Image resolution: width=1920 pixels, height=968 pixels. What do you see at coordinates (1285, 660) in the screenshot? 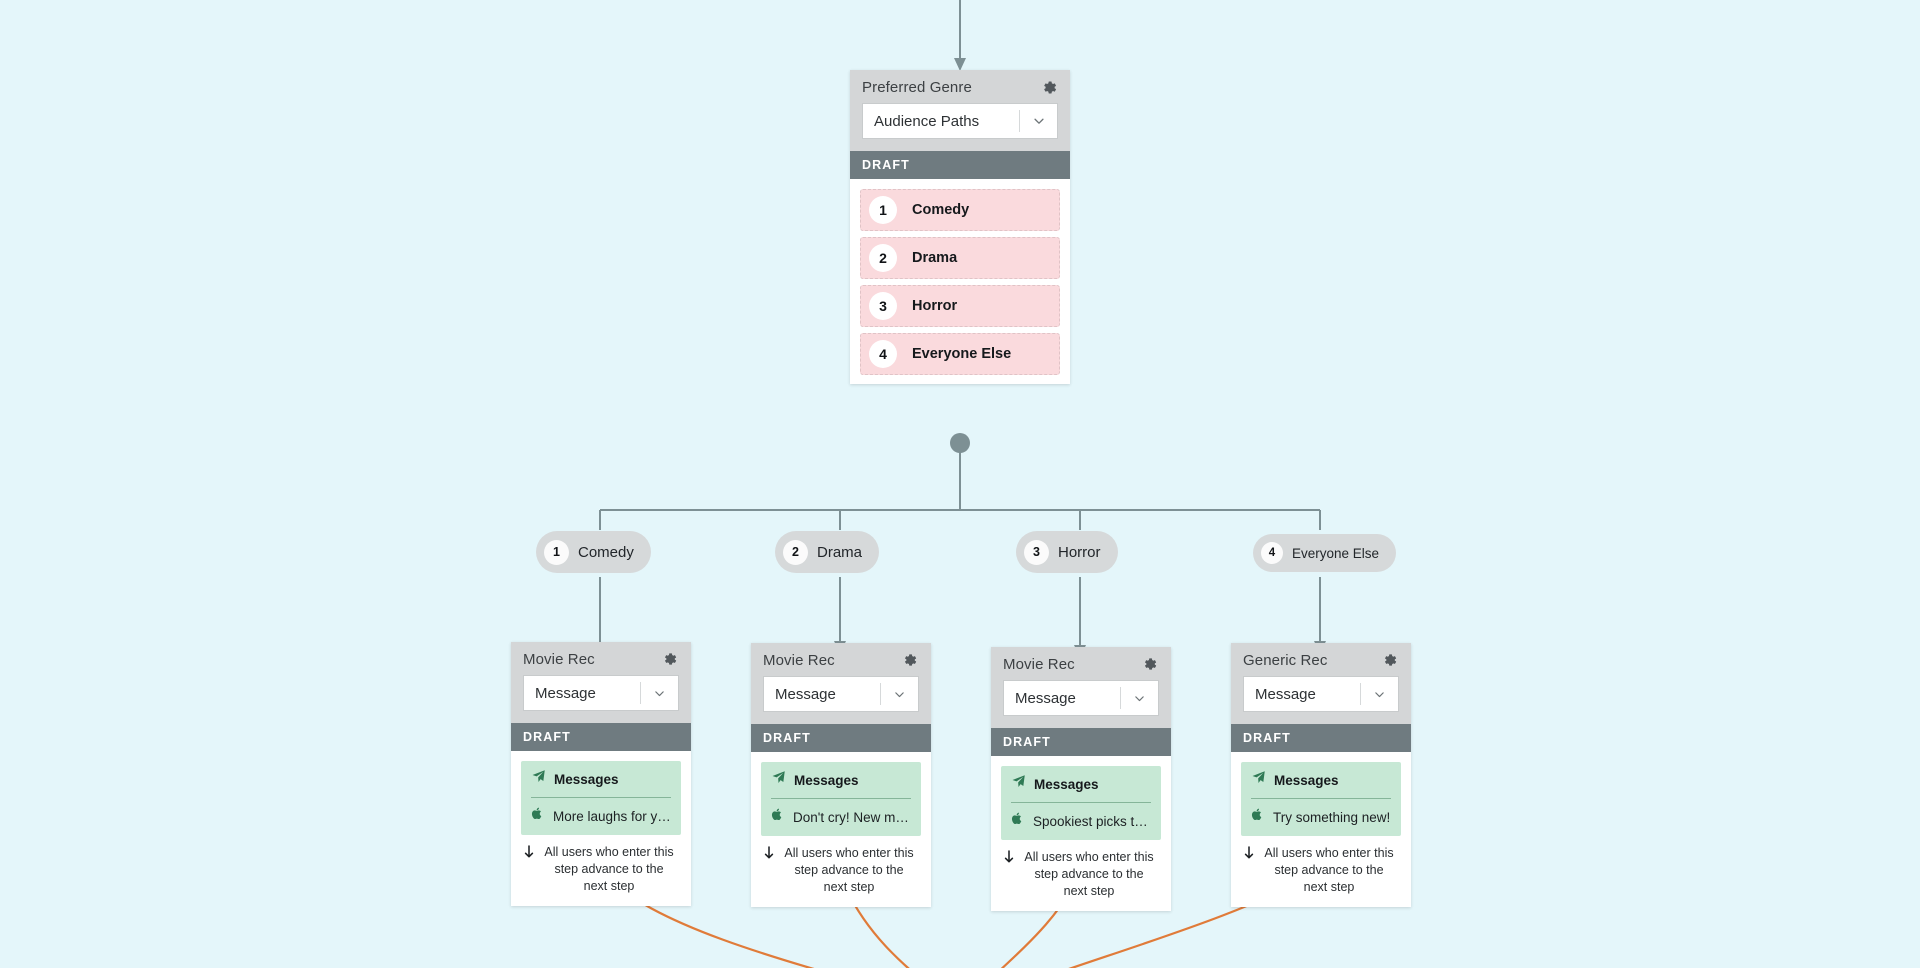
I see `leaf-node-title: Generic Rec` at bounding box center [1285, 660].